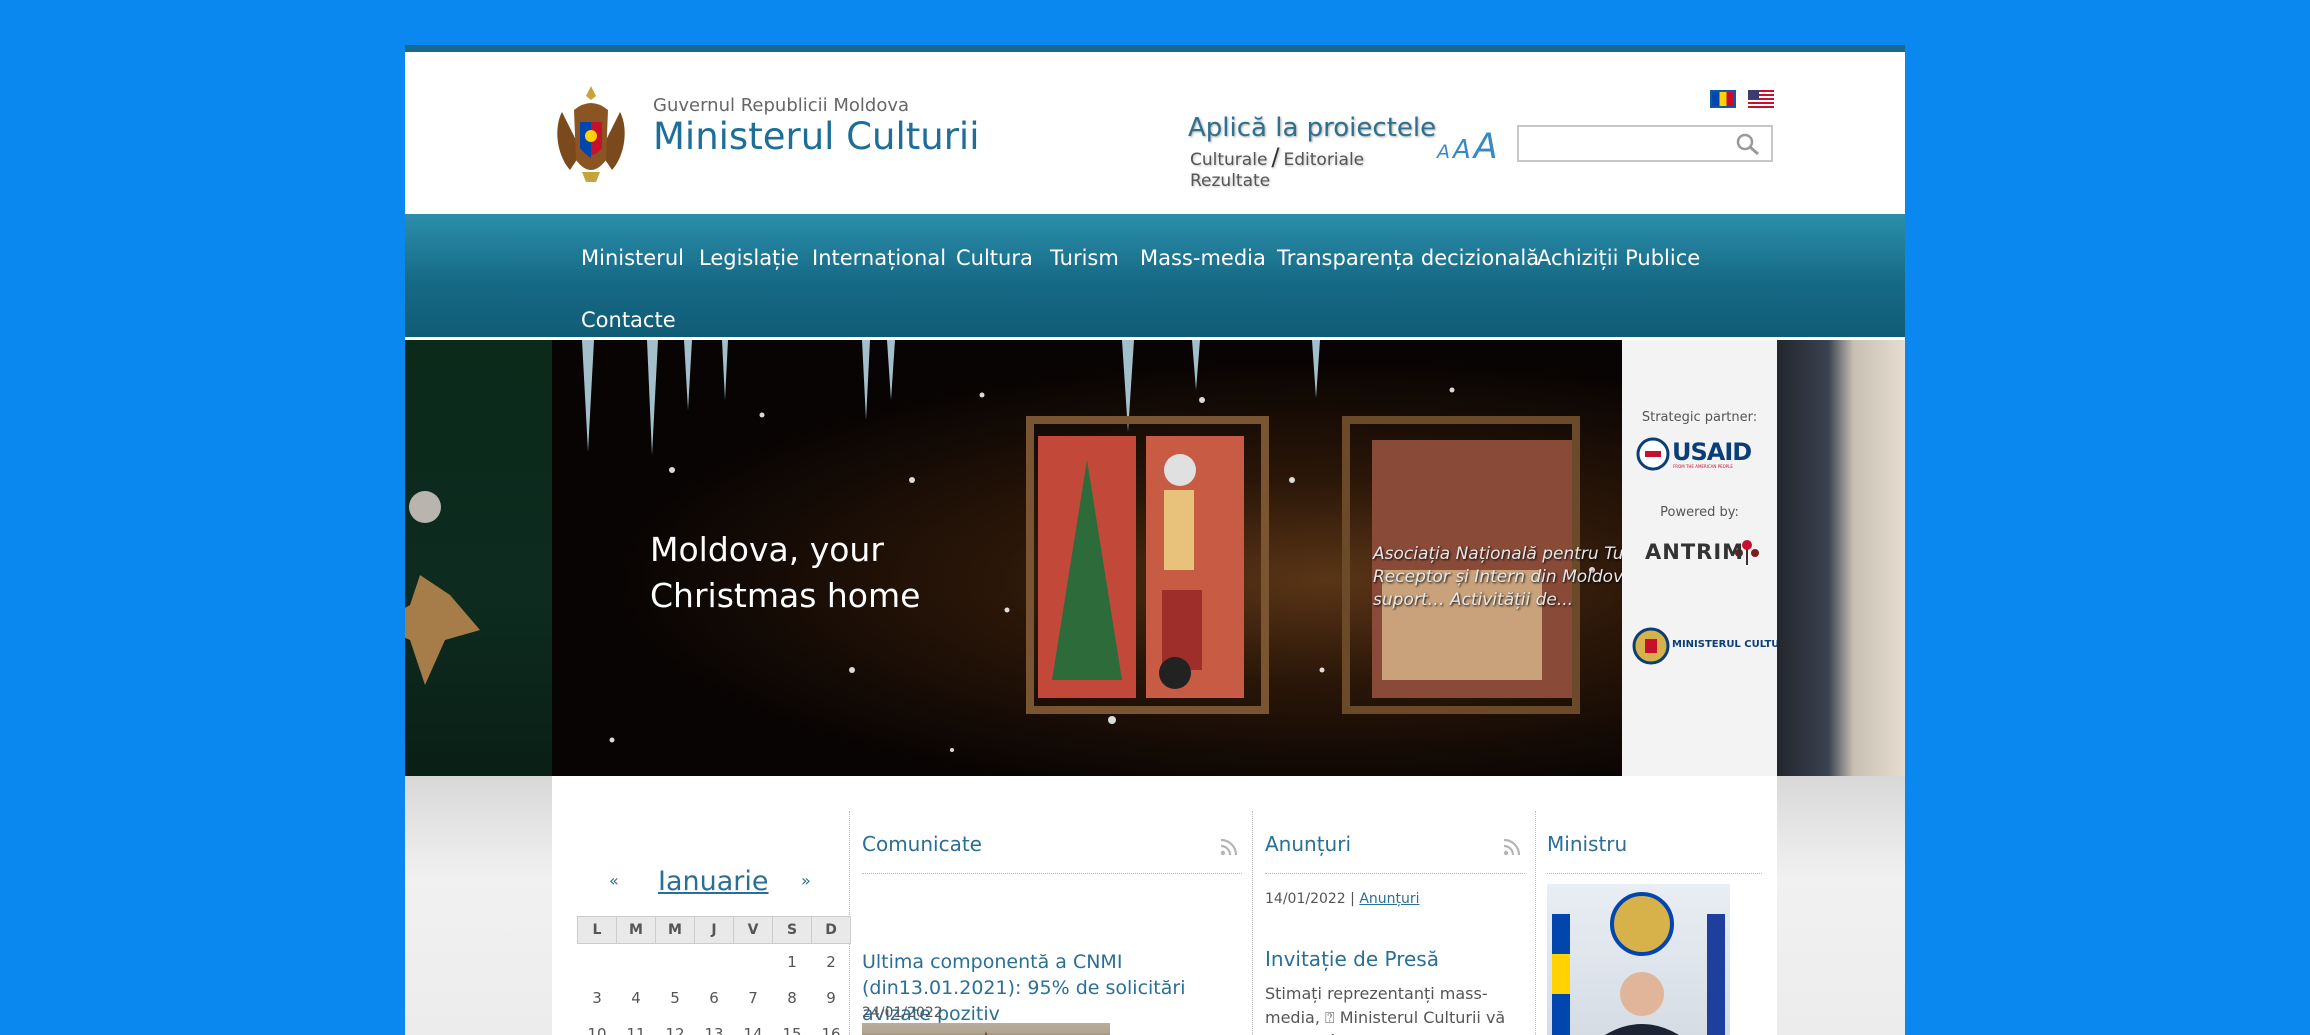 The image size is (2310, 1035). Describe the element at coordinates (632, 258) in the screenshot. I see `nav-item-ministerul: Ministerul` at that location.